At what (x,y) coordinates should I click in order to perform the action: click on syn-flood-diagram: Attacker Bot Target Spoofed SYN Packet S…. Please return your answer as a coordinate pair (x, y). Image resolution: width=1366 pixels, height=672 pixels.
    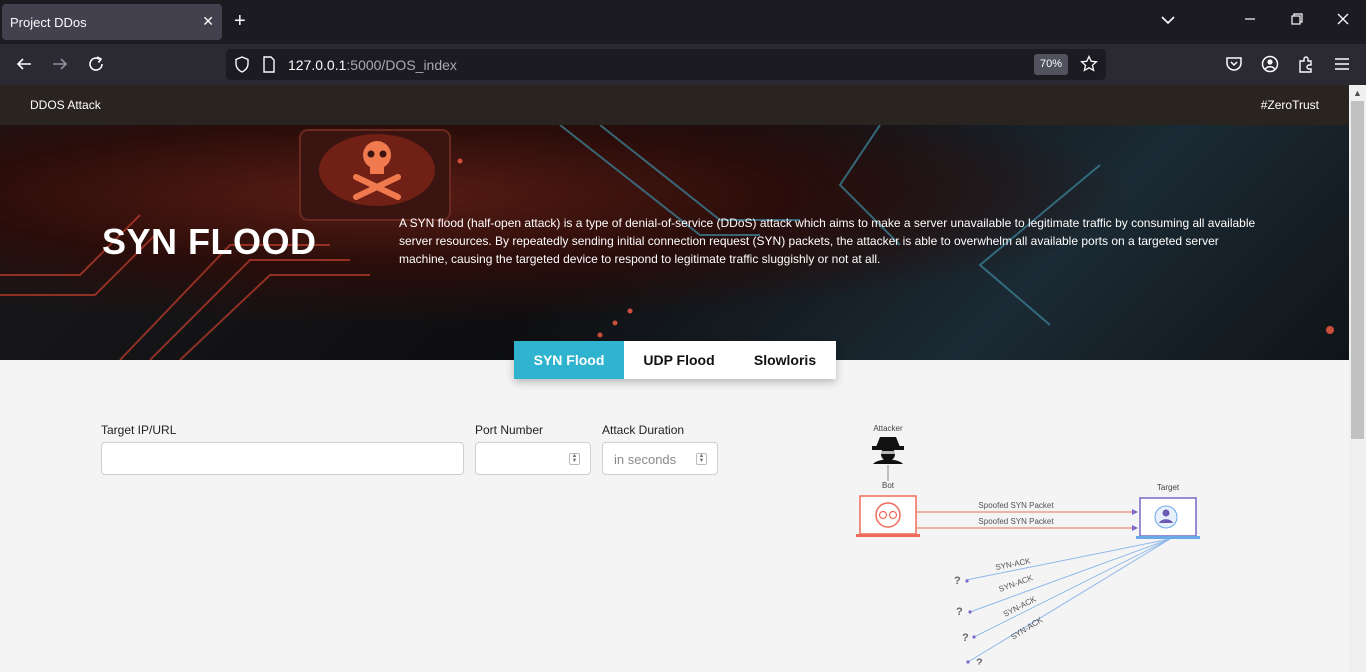
    Looking at the image, I should click on (1028, 544).